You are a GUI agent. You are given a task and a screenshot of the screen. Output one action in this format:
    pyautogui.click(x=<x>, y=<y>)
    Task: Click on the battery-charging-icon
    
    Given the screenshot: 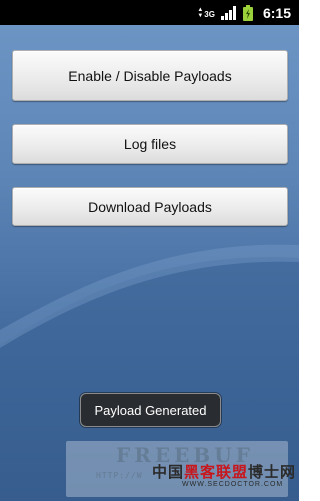 What is the action you would take?
    pyautogui.click(x=247, y=12)
    